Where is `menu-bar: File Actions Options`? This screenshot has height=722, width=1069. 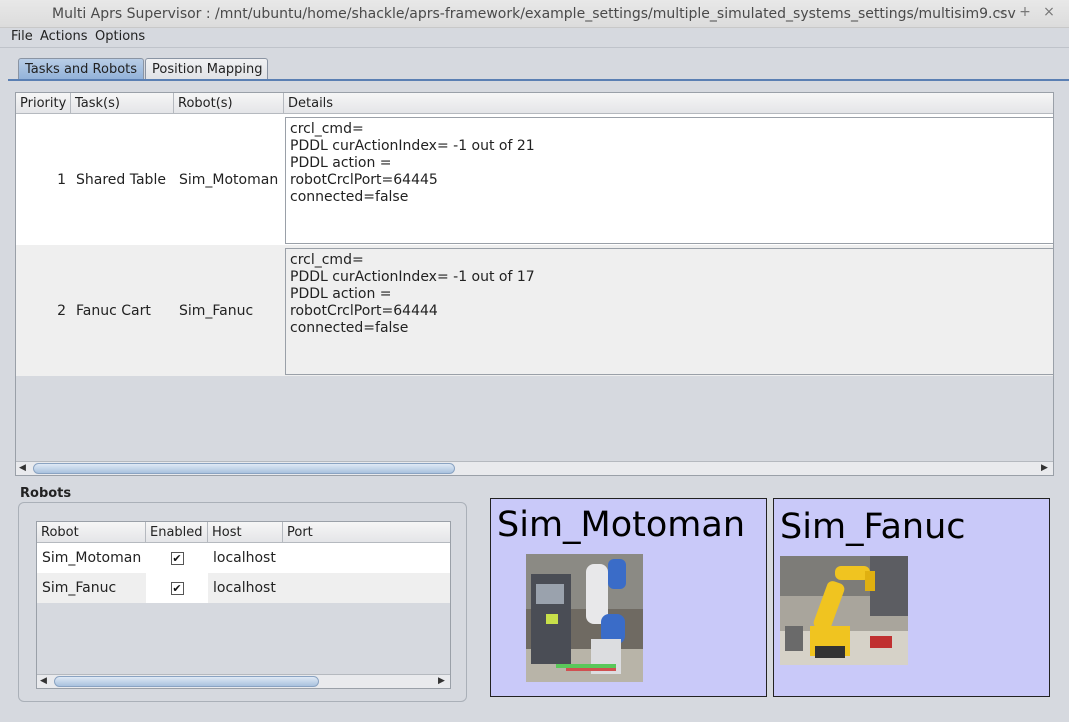 menu-bar: File Actions Options is located at coordinates (534, 38).